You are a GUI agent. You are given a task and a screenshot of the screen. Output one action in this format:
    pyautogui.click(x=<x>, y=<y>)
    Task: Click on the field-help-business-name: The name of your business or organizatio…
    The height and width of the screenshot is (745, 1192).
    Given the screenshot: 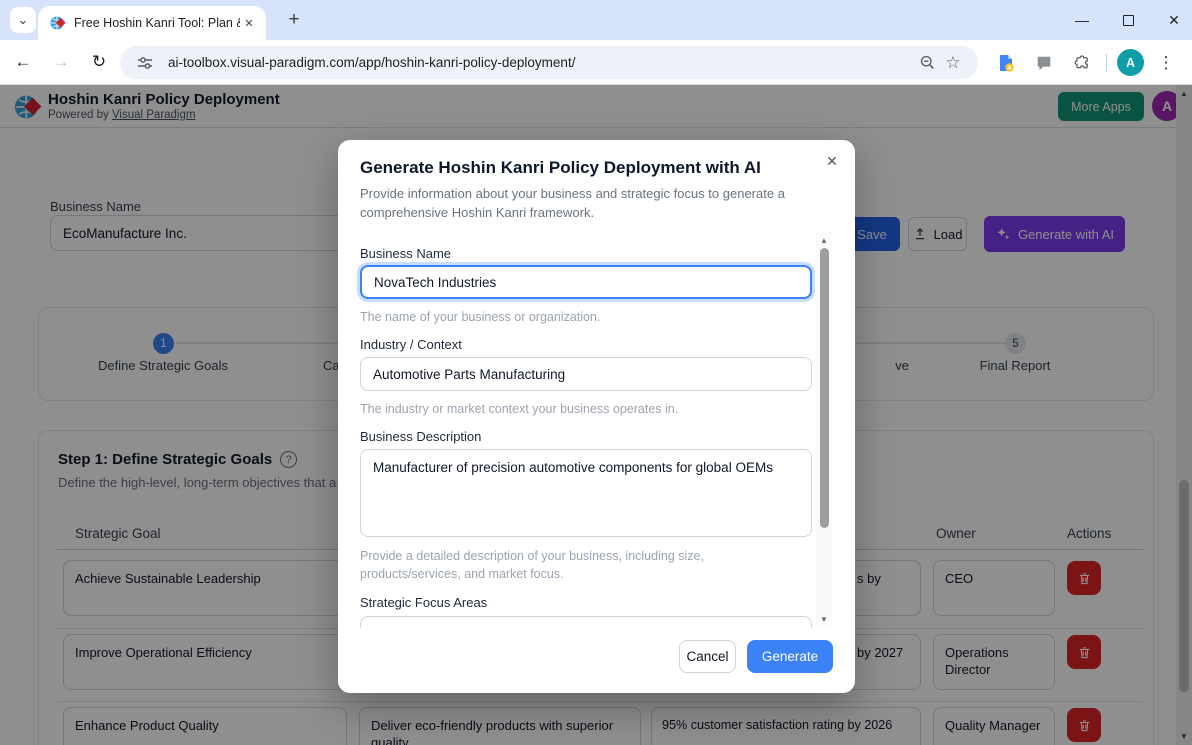 What is the action you would take?
    pyautogui.click(x=480, y=317)
    